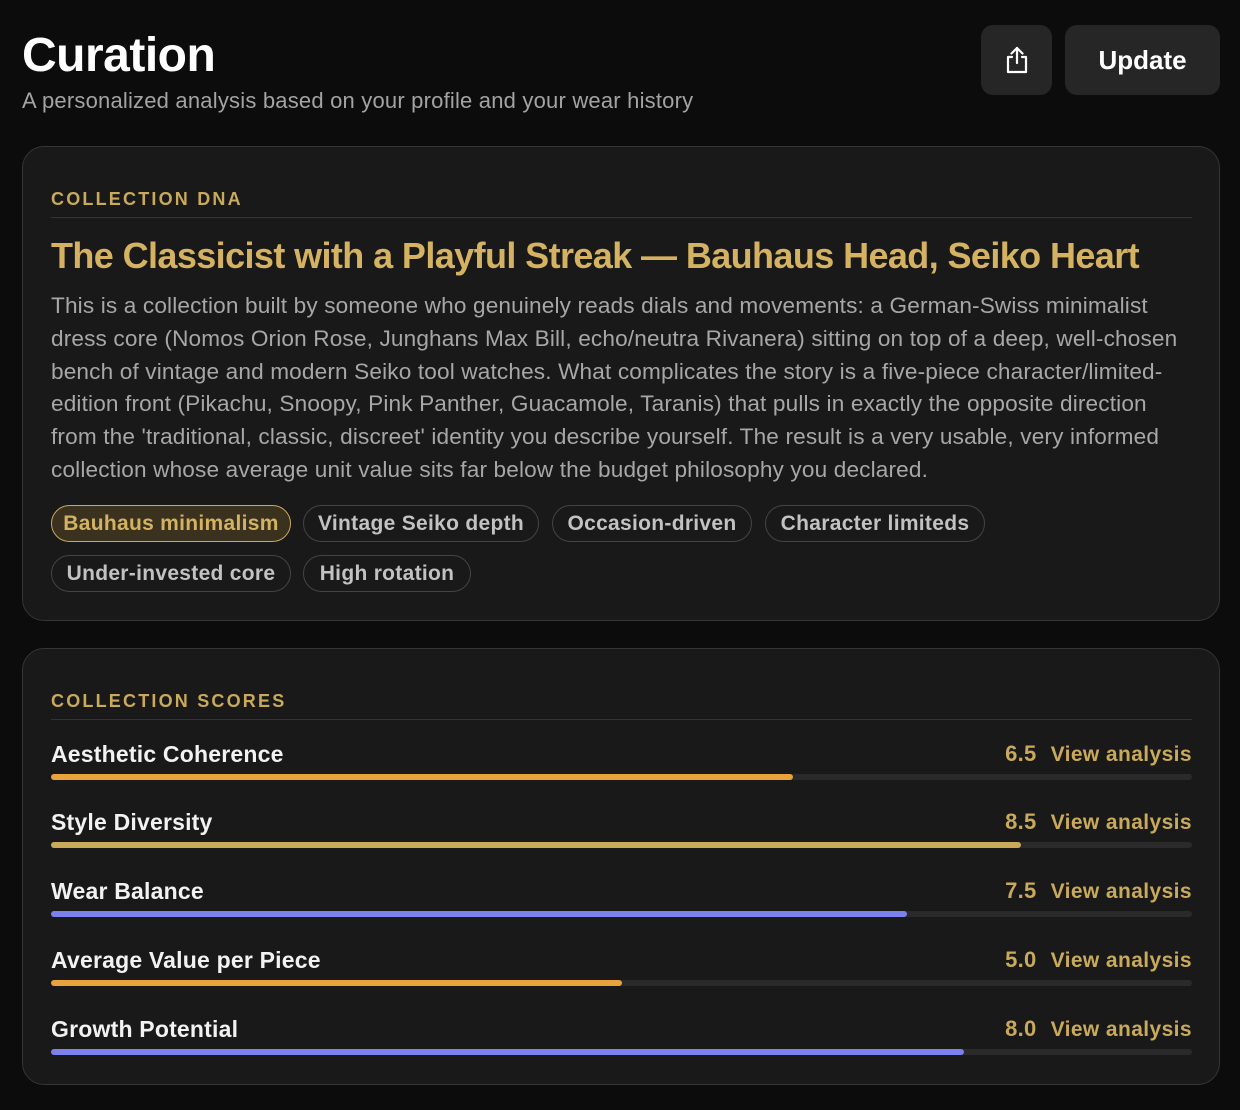 Image resolution: width=1240 pixels, height=1110 pixels. What do you see at coordinates (621, 903) in the screenshot?
I see `score-row-wear-balance: Wear Balance 7.5 View analysis` at bounding box center [621, 903].